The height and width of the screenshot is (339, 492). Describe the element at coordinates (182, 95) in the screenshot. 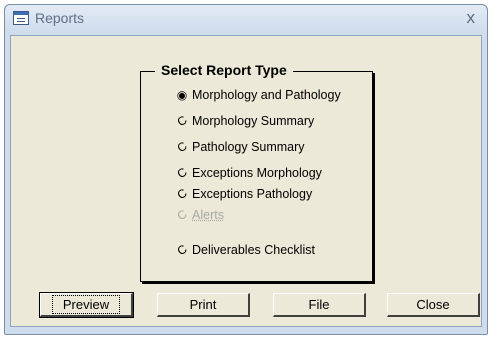

I see `radio-selected-icon: ◉` at that location.